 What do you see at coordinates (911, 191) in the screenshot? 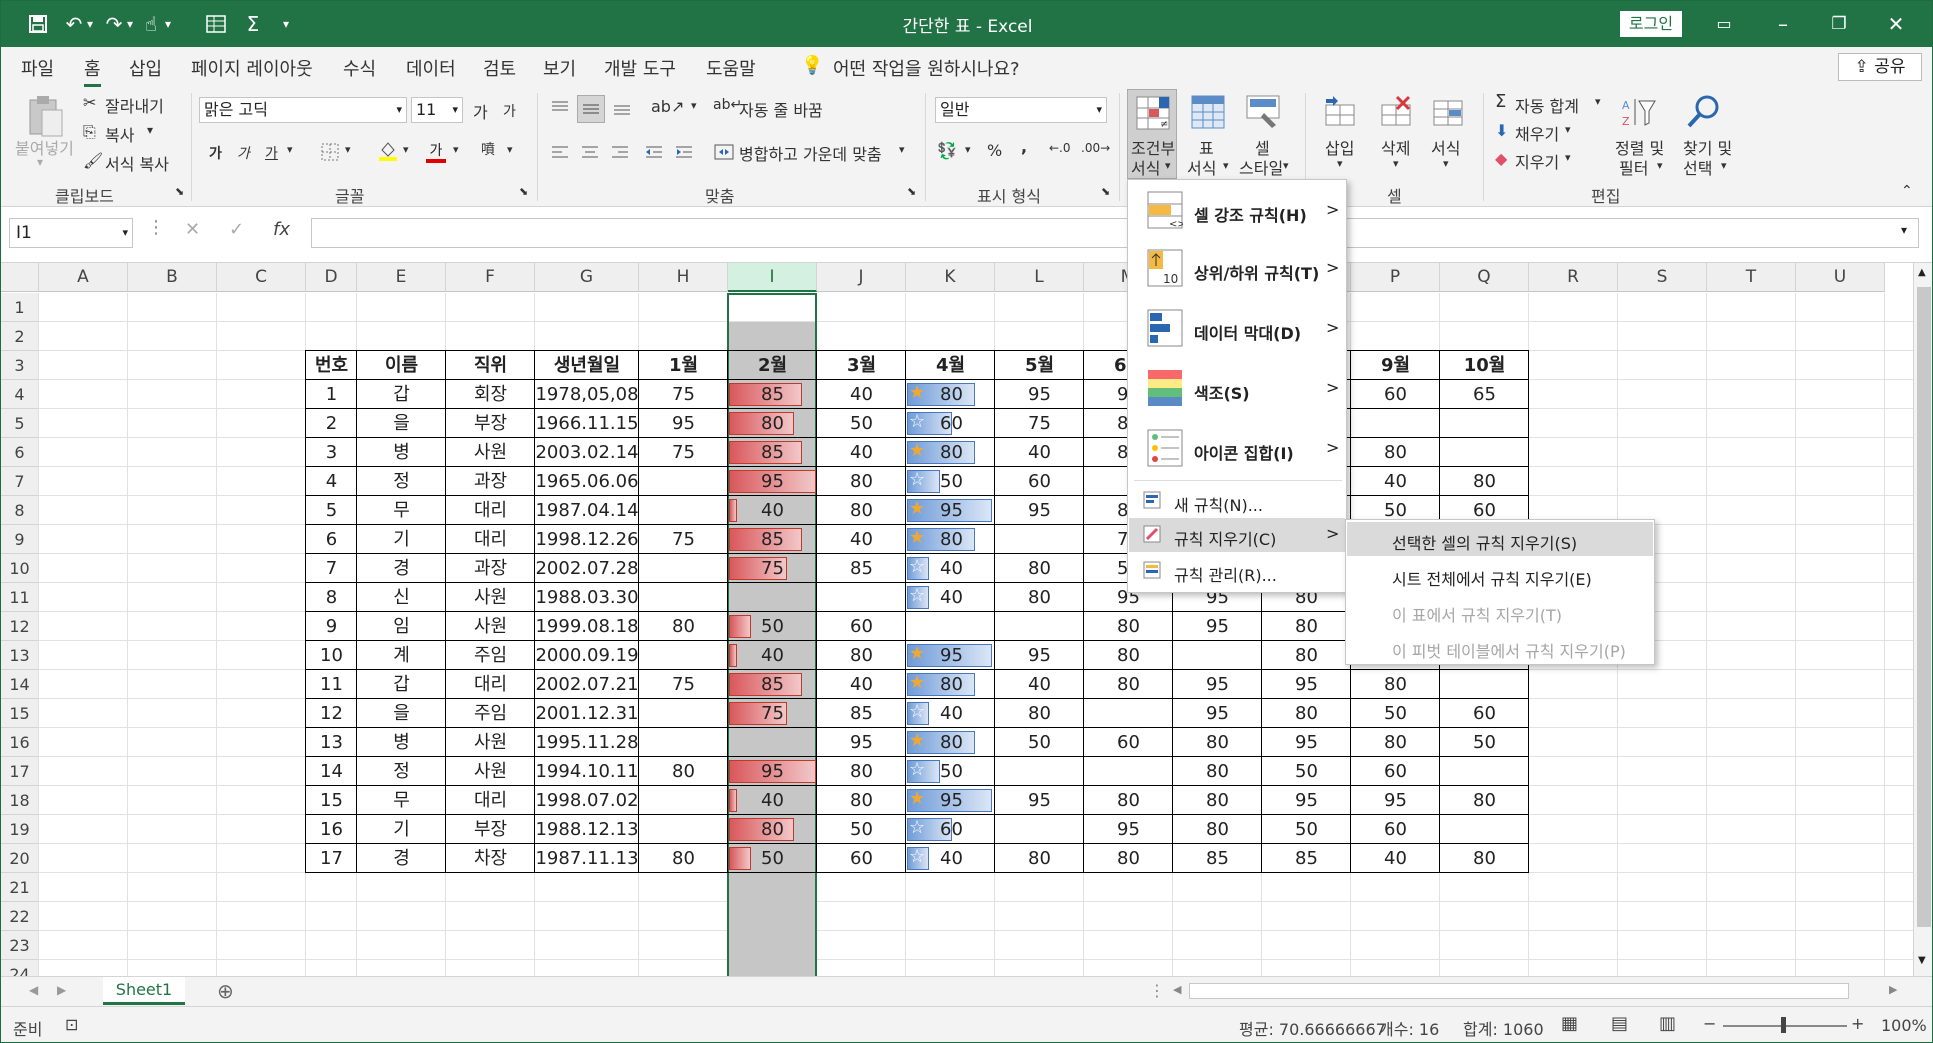
I see `alignment-launcher-icon: ⬊` at bounding box center [911, 191].